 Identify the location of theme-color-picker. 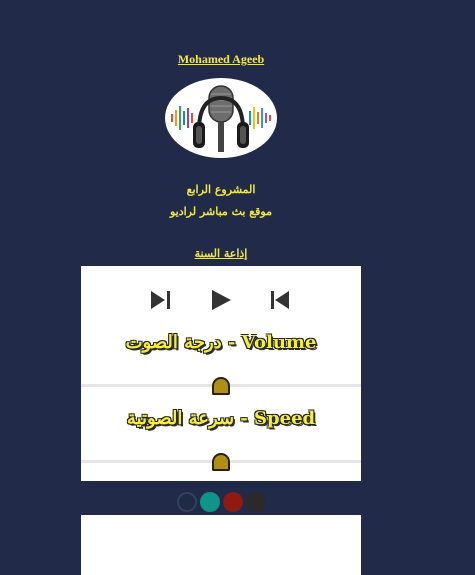
(222, 502).